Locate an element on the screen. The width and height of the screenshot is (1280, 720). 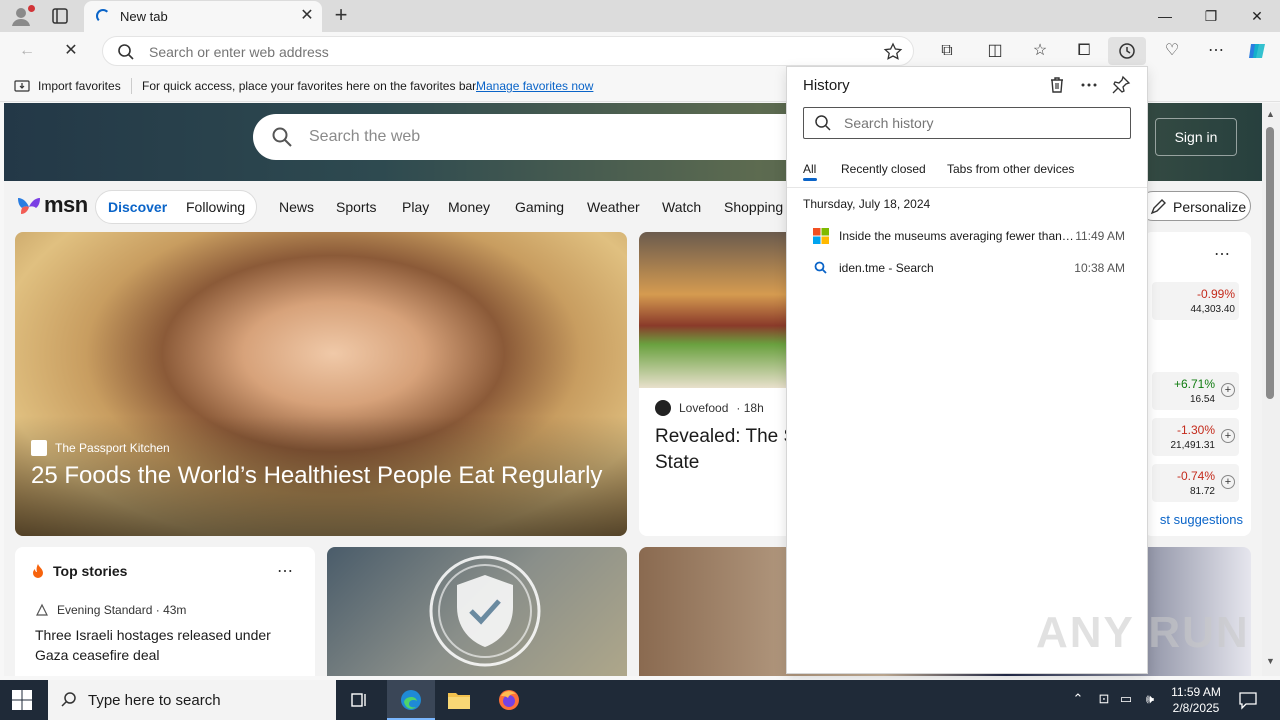
taskbar-clock: 11:59 AM 2/8/2025 is located at coordinates (1196, 700).